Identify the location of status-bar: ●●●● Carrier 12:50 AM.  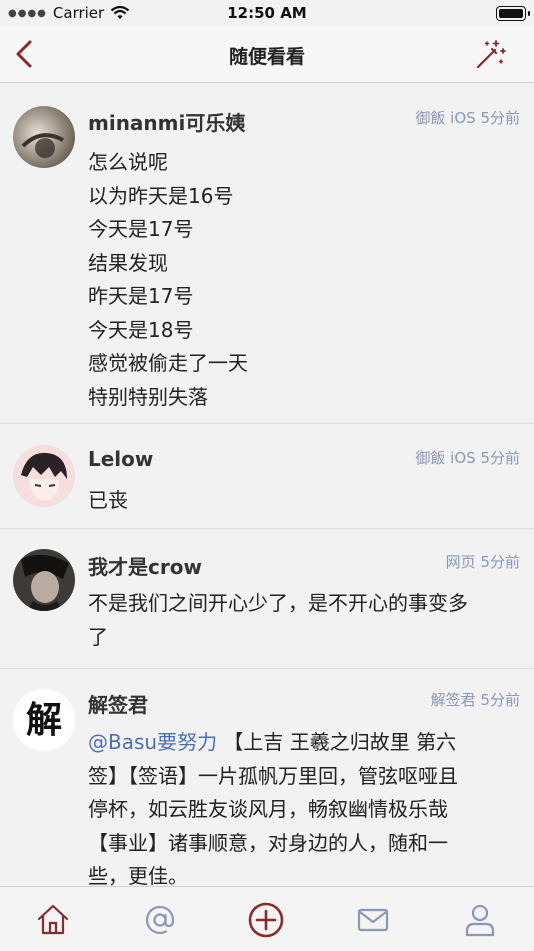
(267, 13).